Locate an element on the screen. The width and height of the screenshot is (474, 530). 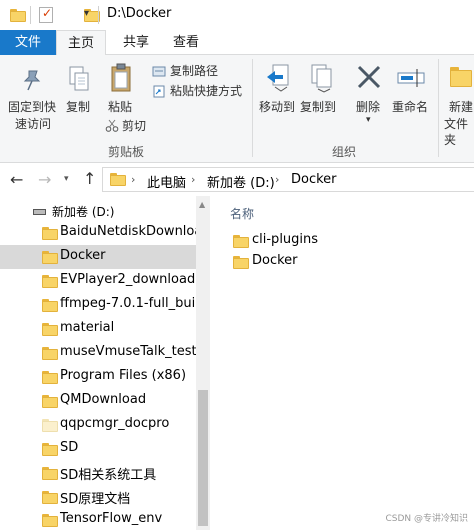
file-item: Docker is located at coordinates (330, 262).